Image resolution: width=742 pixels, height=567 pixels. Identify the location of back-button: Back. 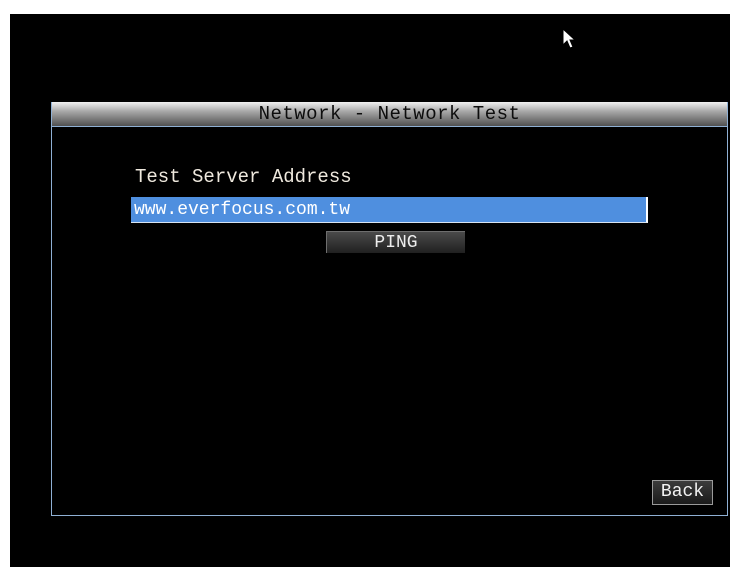
(682, 492).